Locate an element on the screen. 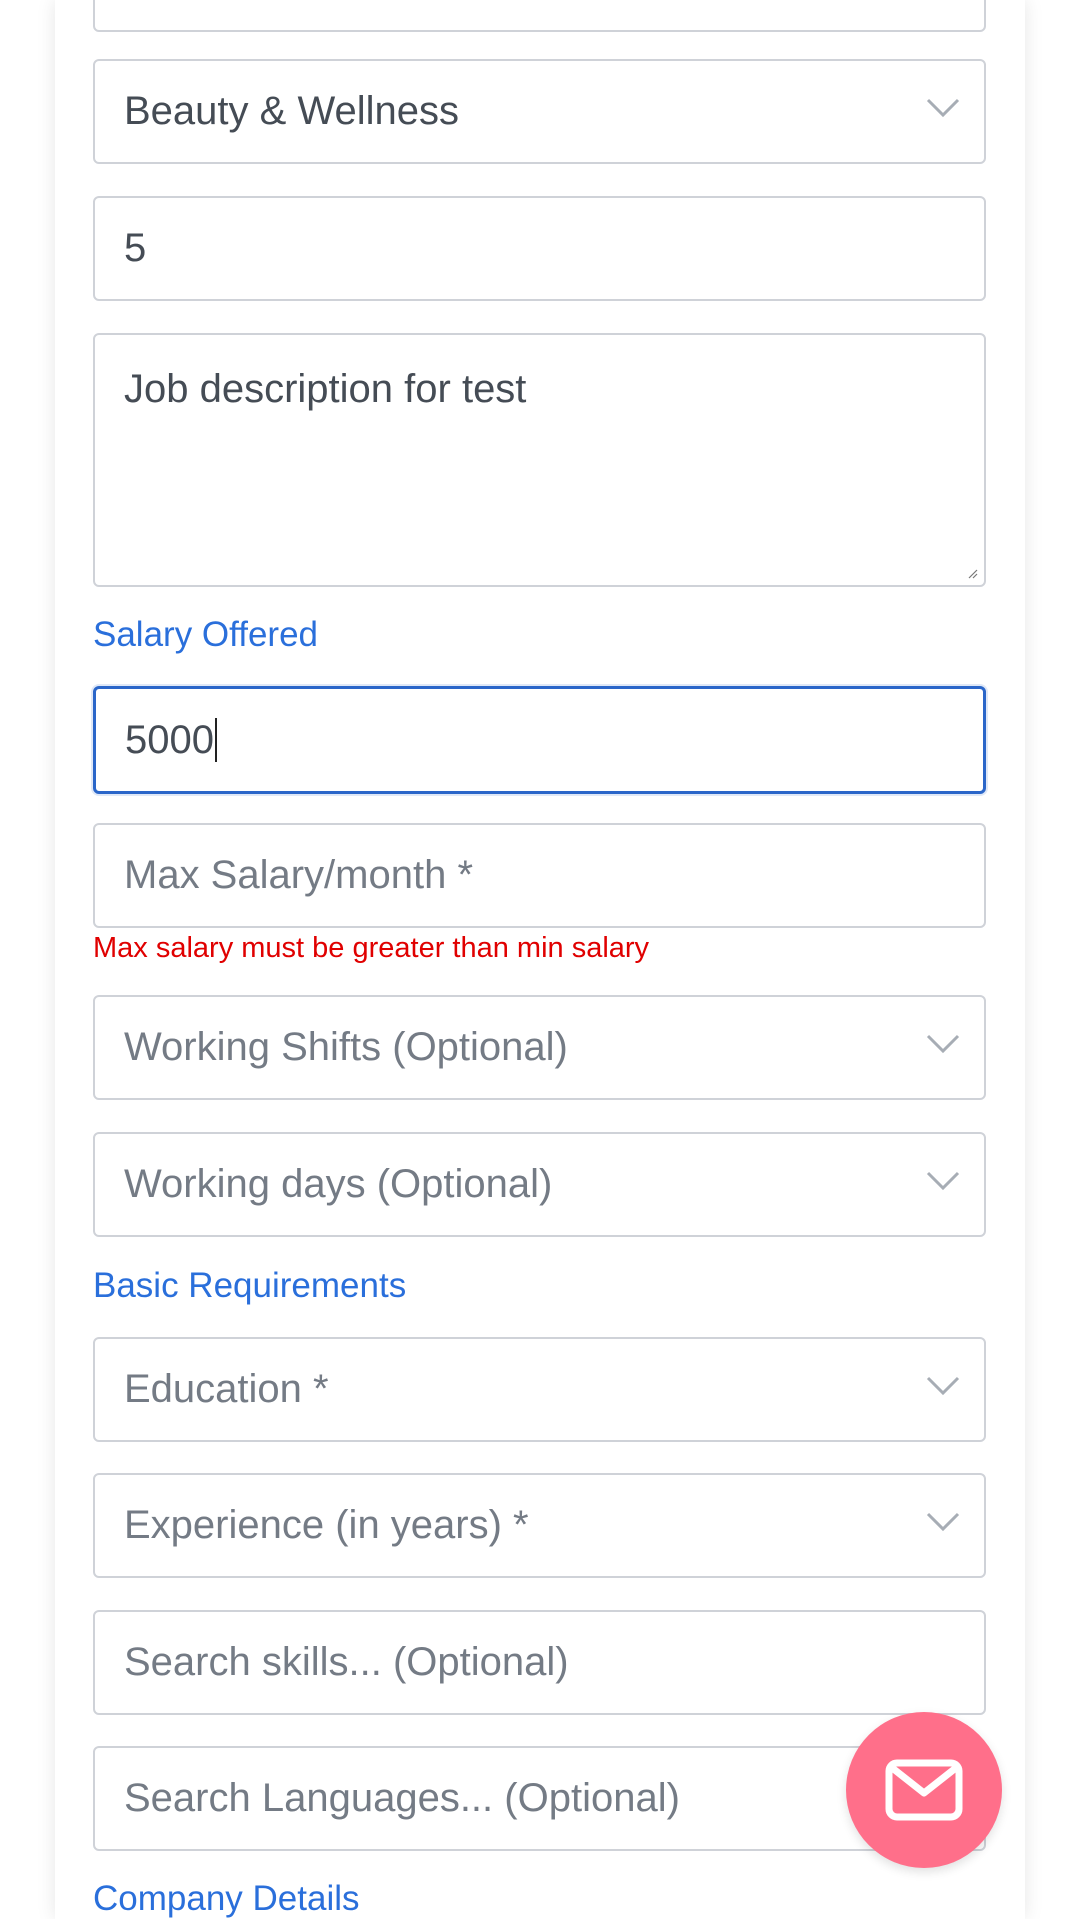  working-shifts-select: Working Shifts (Optional) is located at coordinates (539, 1047).